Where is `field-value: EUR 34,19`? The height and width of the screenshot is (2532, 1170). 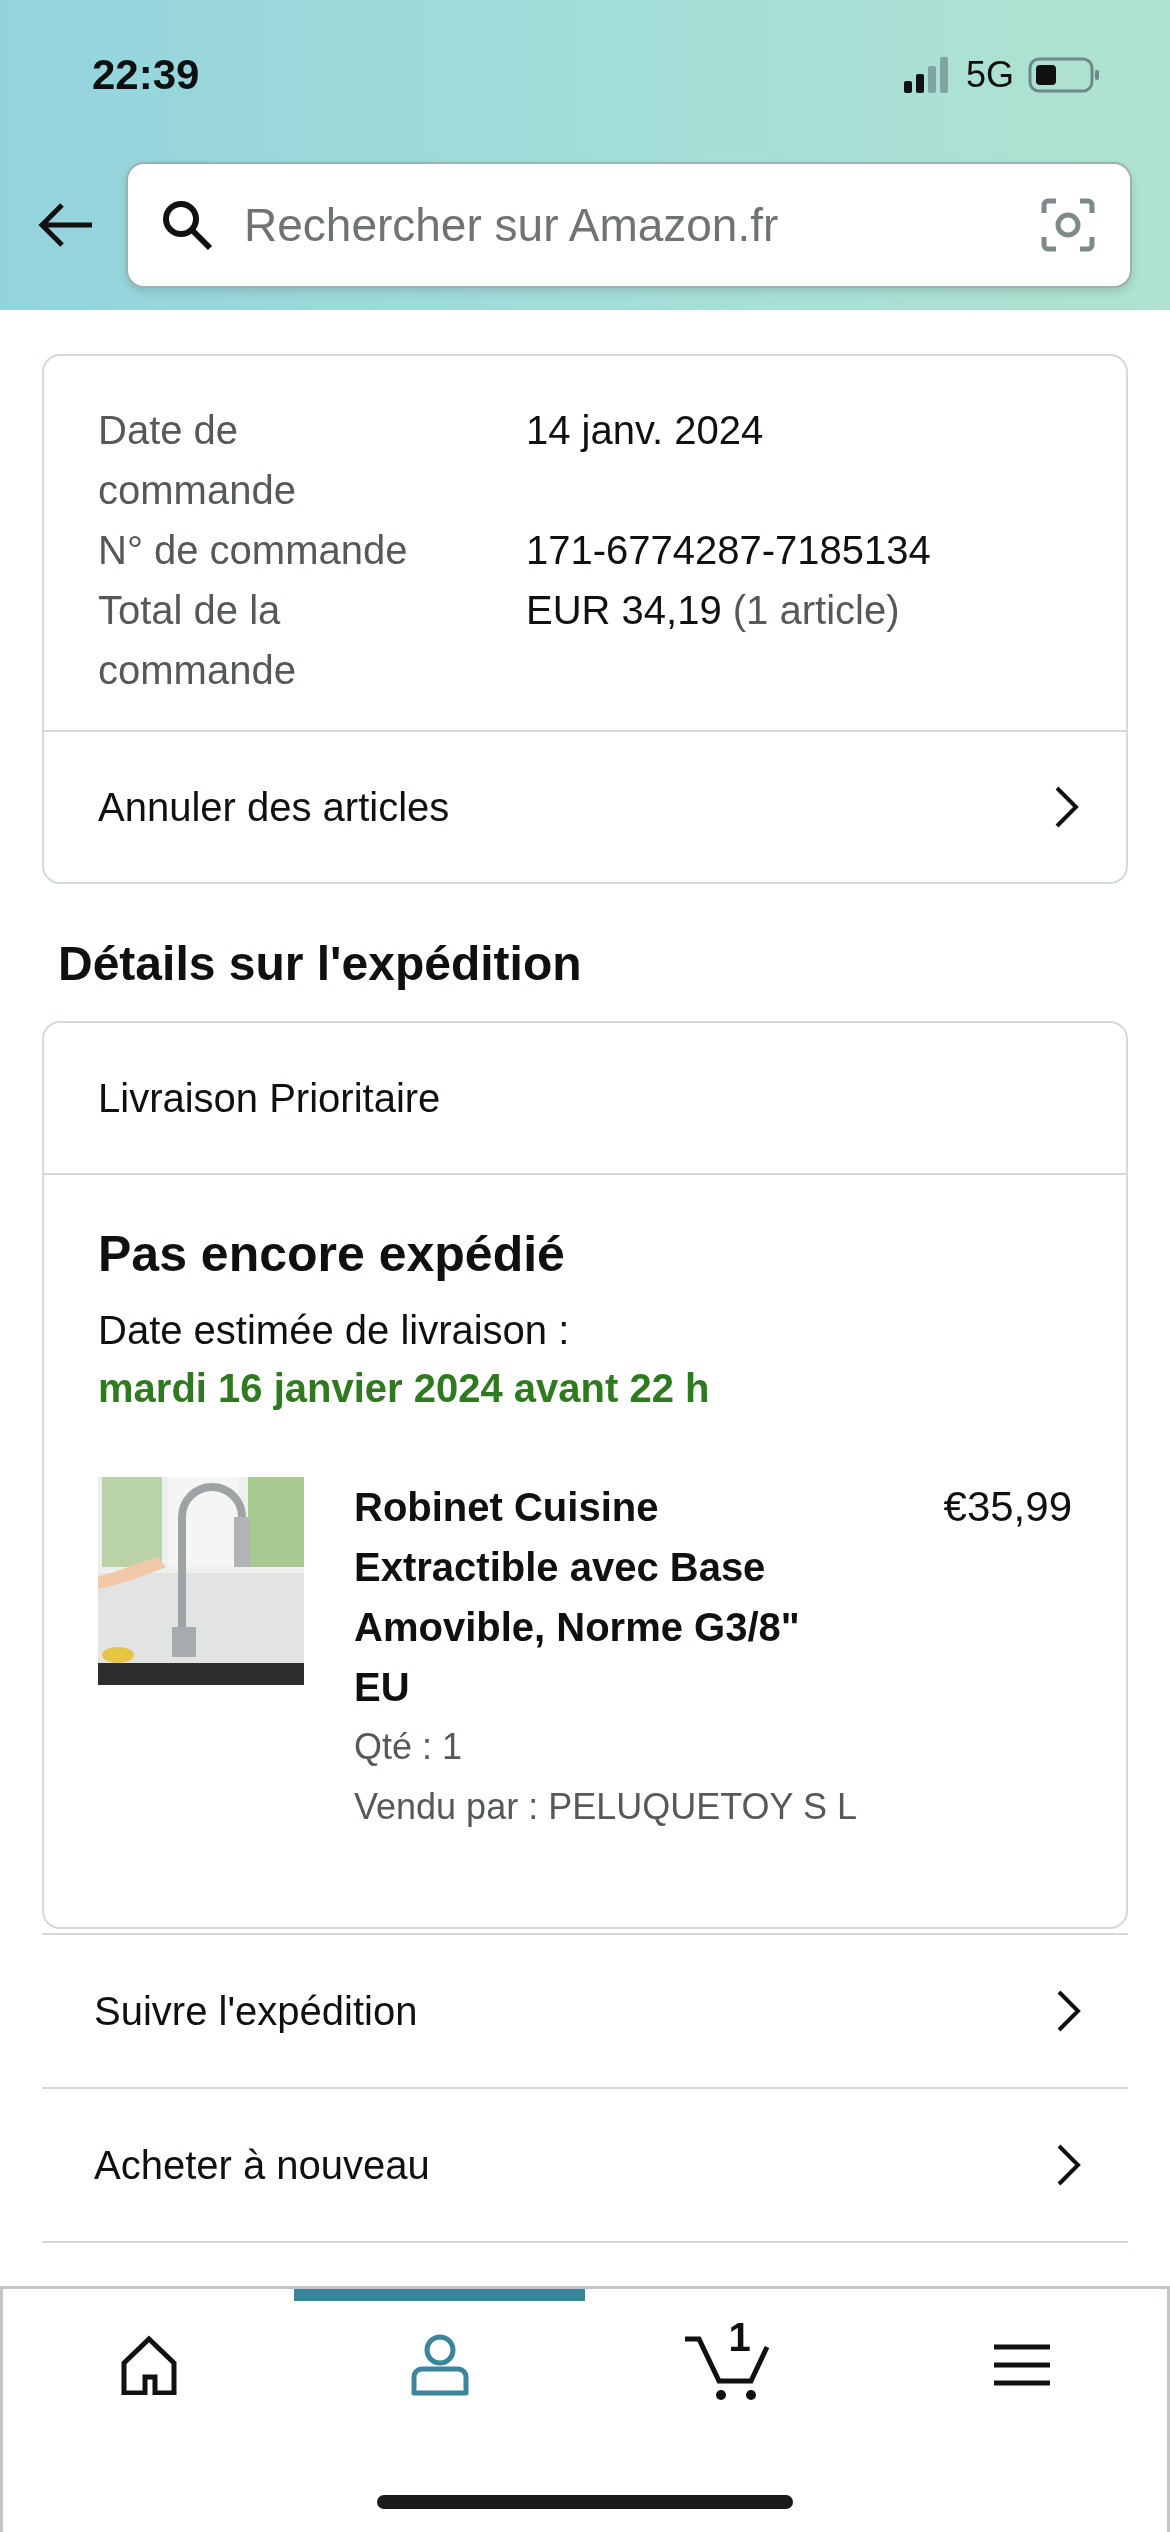 field-value: EUR 34,19 is located at coordinates (624, 610).